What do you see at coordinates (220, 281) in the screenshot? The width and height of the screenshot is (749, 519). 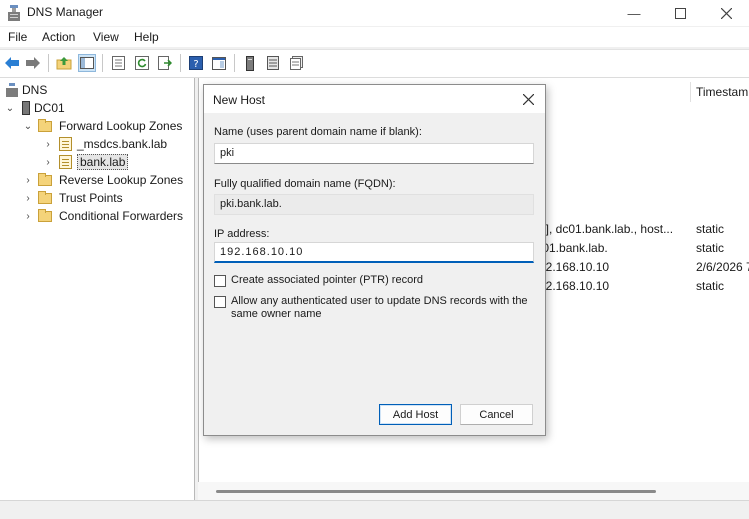 I see `ptr-record-checkbox` at bounding box center [220, 281].